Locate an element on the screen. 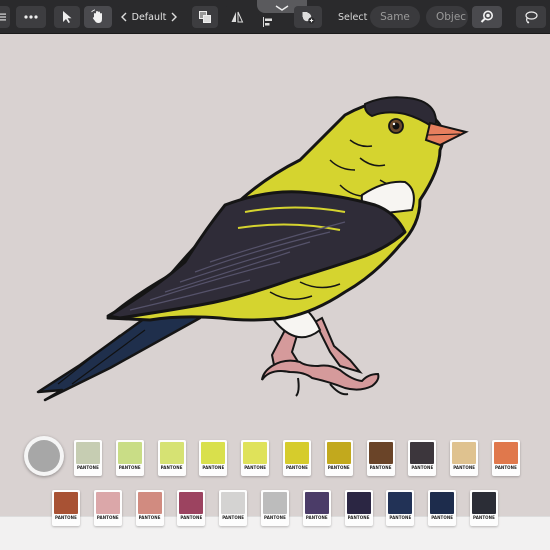 The height and width of the screenshot is (550, 550). select-same-button: Same is located at coordinates (395, 17).